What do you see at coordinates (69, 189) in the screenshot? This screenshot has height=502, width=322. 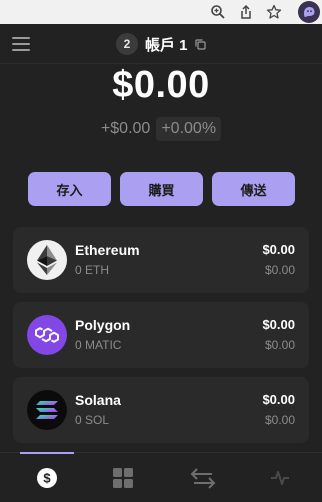 I see `deposit-button: 存入` at bounding box center [69, 189].